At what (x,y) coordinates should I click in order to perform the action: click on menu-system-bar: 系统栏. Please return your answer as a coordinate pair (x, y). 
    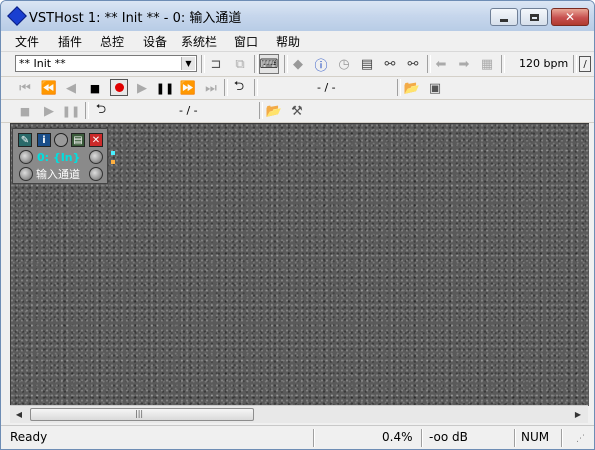
    Looking at the image, I should click on (199, 41).